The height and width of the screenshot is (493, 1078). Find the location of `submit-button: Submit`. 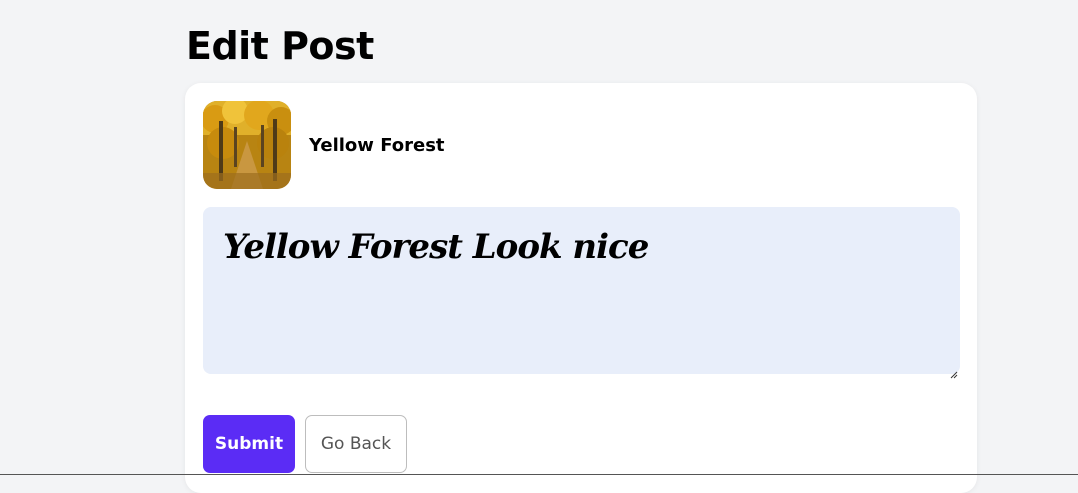

submit-button: Submit is located at coordinates (249, 444).